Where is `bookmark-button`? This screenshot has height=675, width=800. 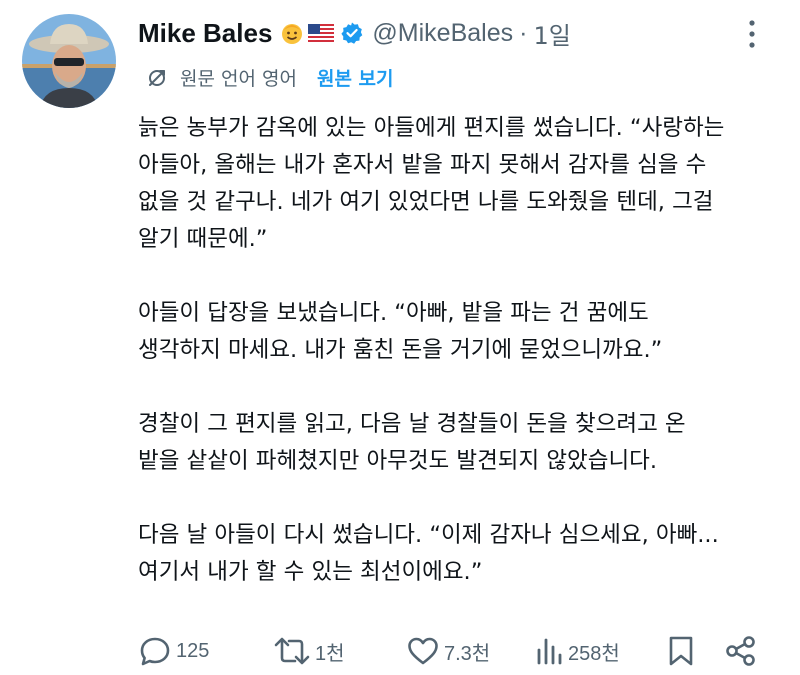
bookmark-button is located at coordinates (681, 651).